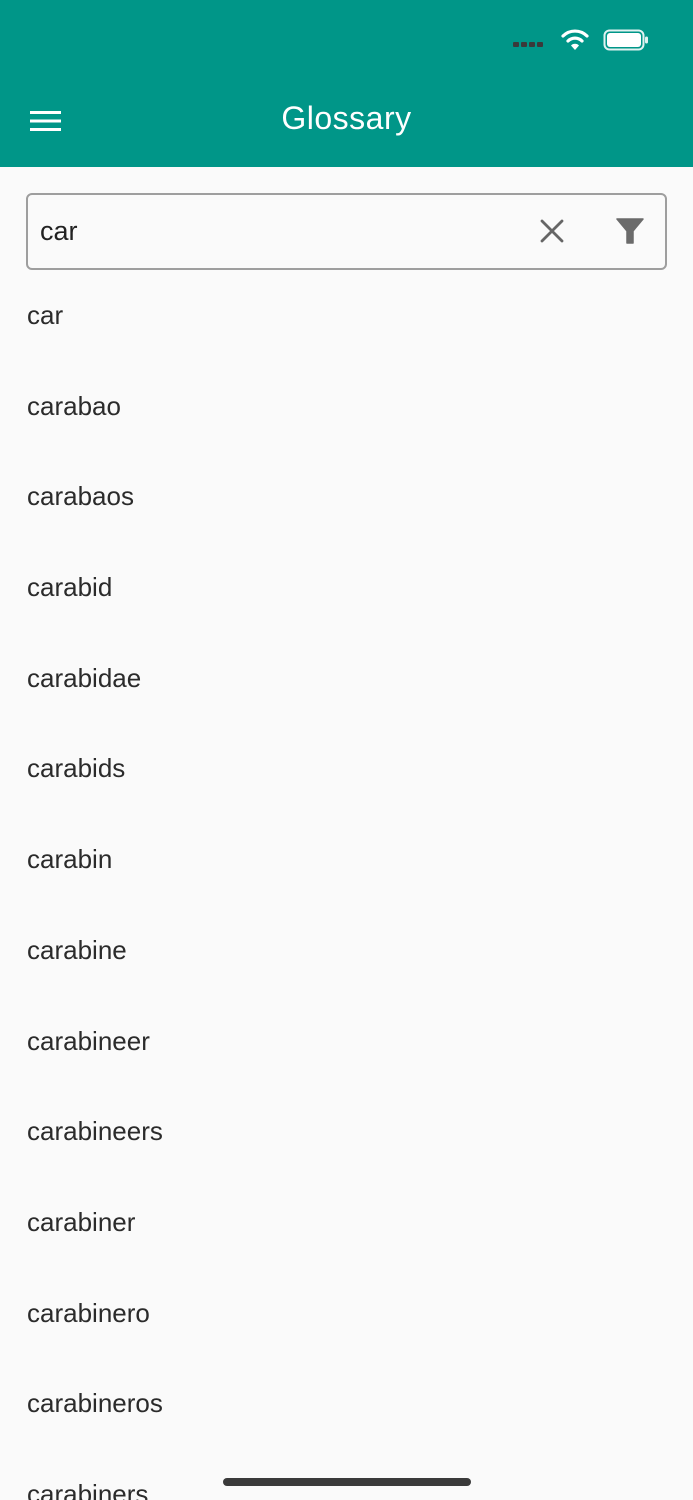  What do you see at coordinates (346, 861) in the screenshot?
I see `list-item: carabin` at bounding box center [346, 861].